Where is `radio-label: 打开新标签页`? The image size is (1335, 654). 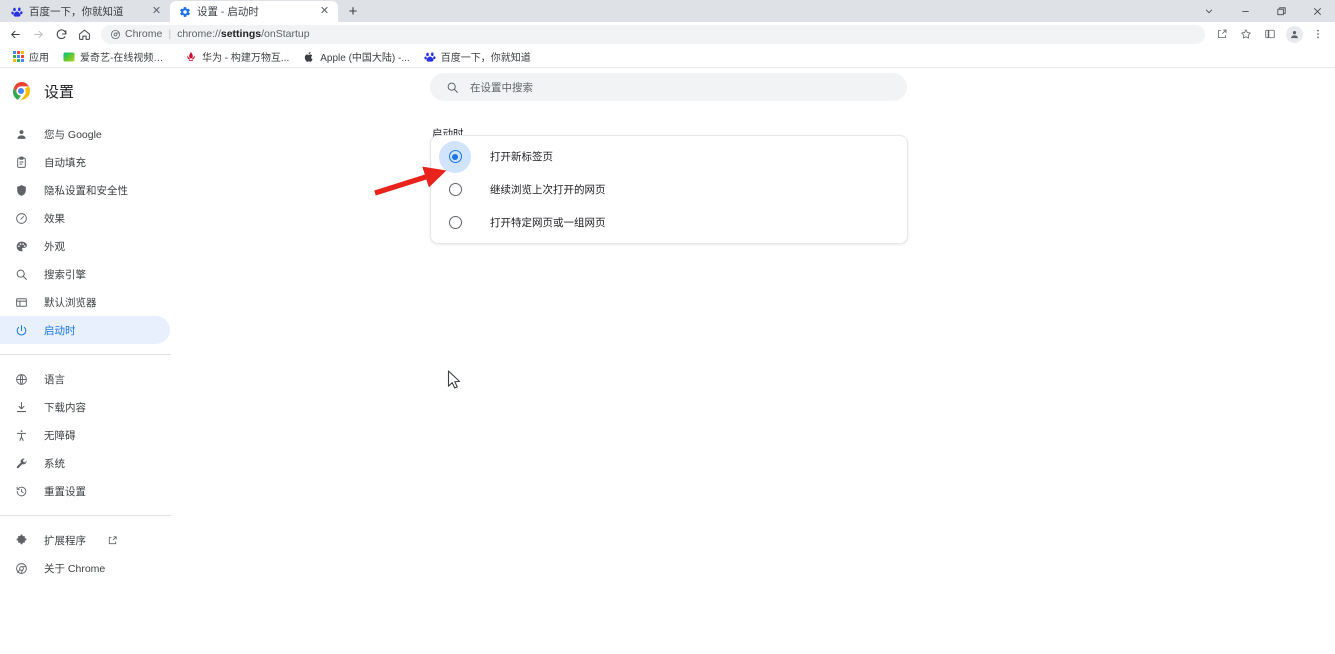 radio-label: 打开新标签页 is located at coordinates (521, 157).